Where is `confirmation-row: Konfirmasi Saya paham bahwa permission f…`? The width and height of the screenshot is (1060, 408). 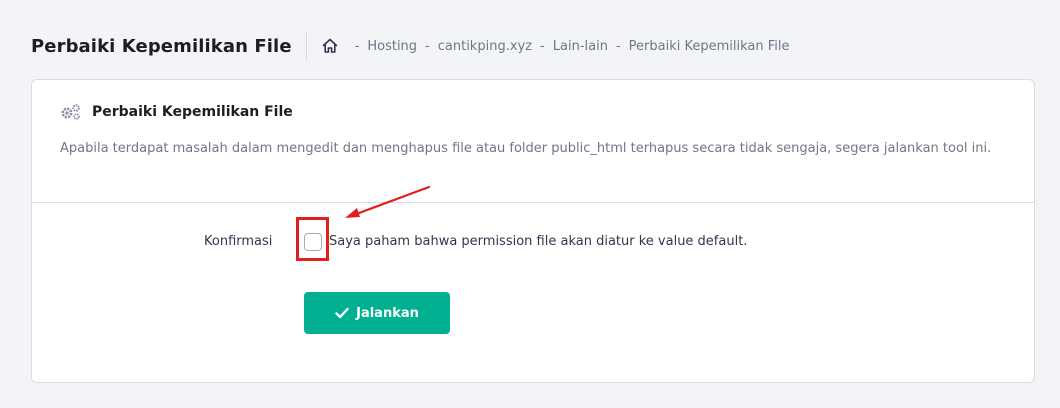 confirmation-row: Konfirmasi Saya paham bahwa permission f… is located at coordinates (533, 239).